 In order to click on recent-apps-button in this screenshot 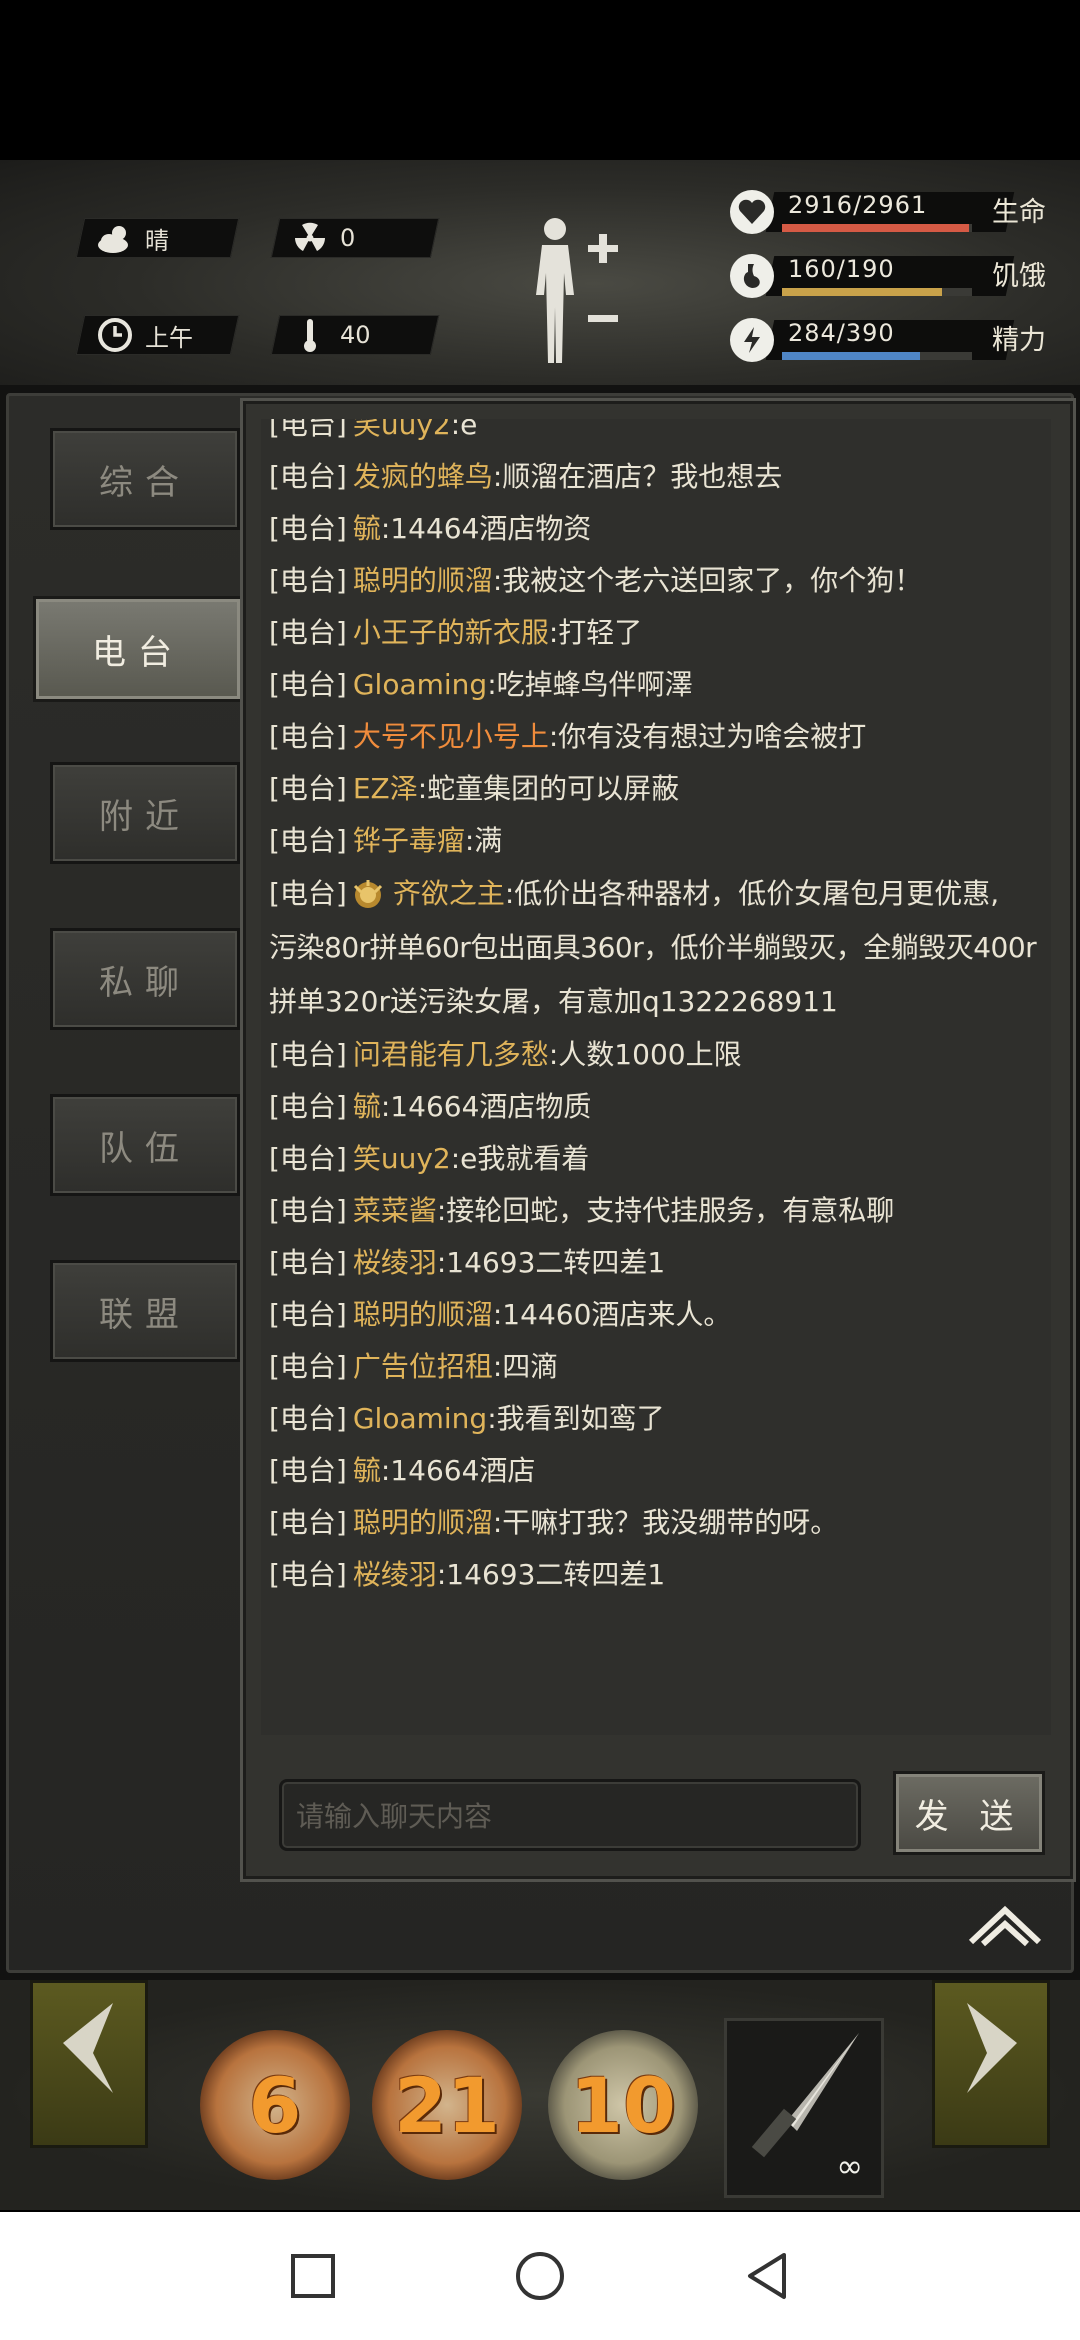, I will do `click(313, 2276)`.